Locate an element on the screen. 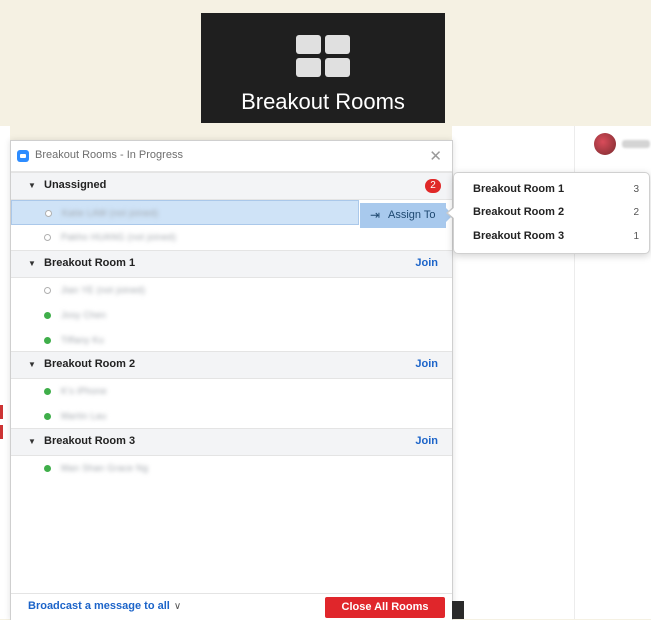  join-room-1-button: Join is located at coordinates (426, 263).